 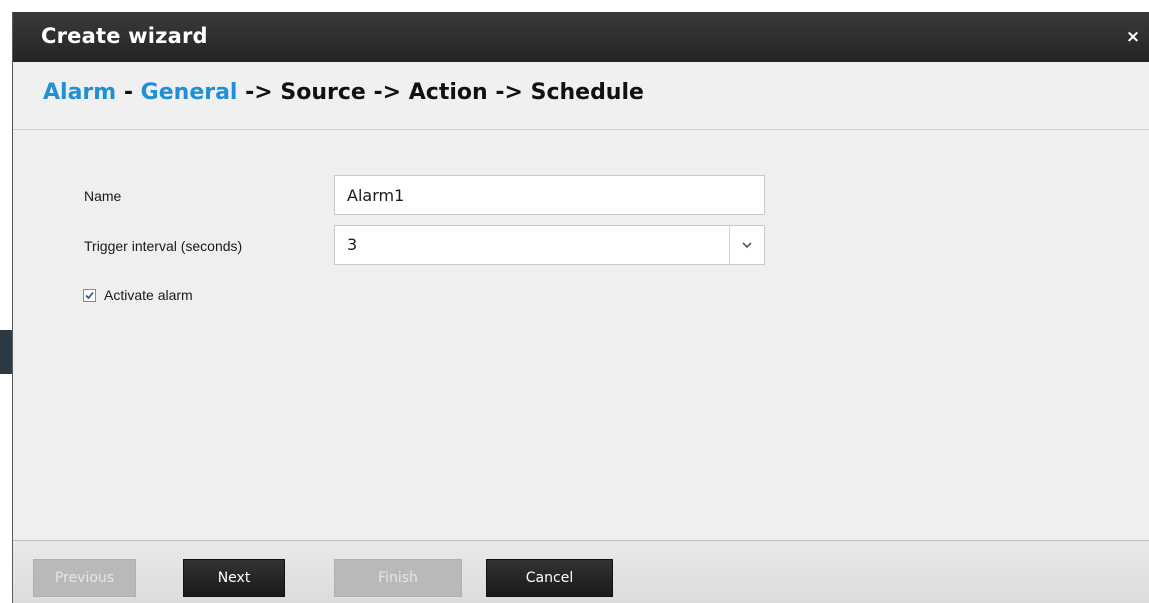 What do you see at coordinates (549, 245) in the screenshot?
I see `trigger-interval-select: 3` at bounding box center [549, 245].